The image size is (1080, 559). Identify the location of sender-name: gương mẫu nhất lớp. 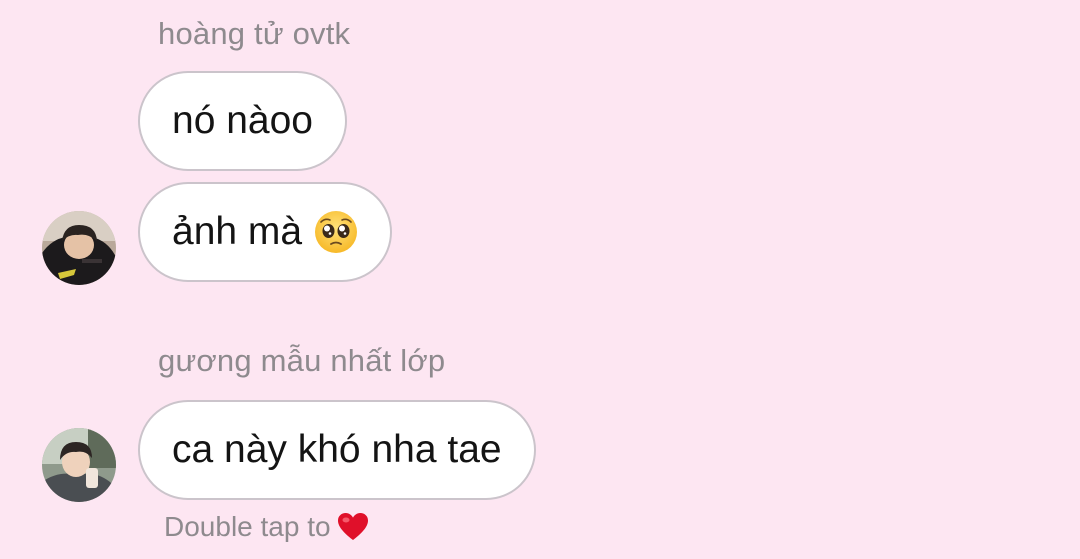
(302, 360).